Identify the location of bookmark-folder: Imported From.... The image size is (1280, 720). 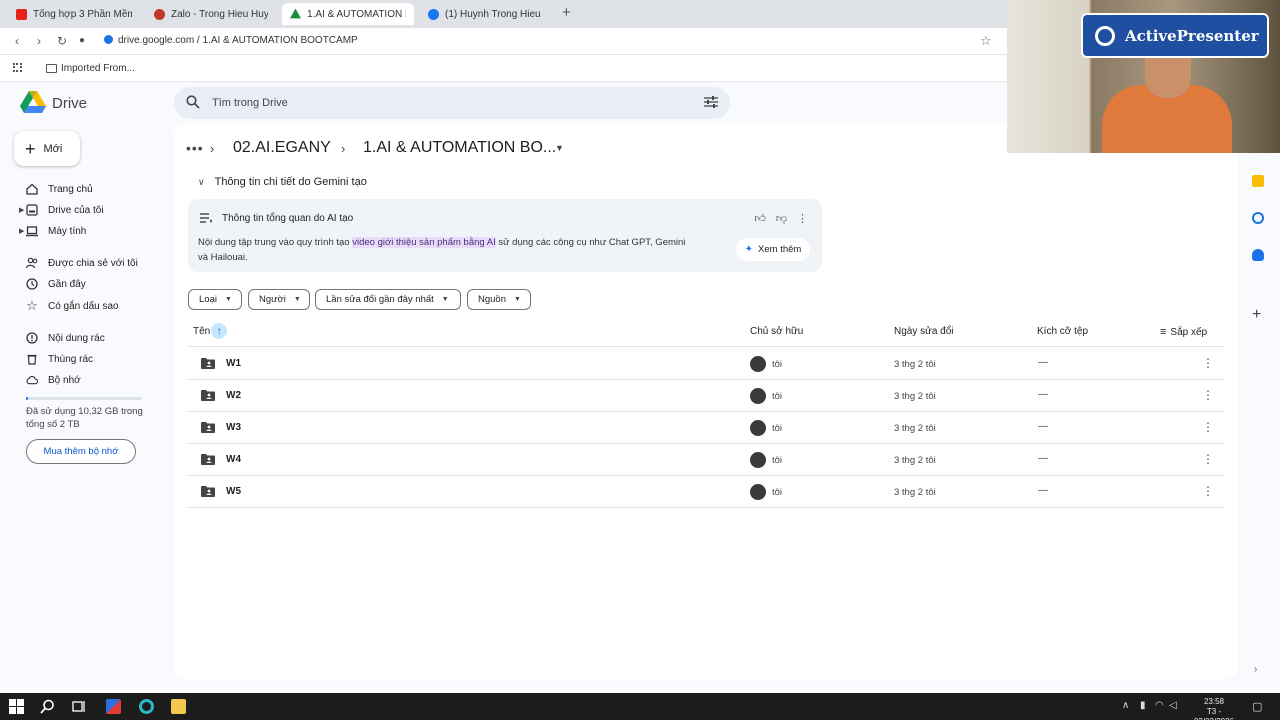
(98, 68).